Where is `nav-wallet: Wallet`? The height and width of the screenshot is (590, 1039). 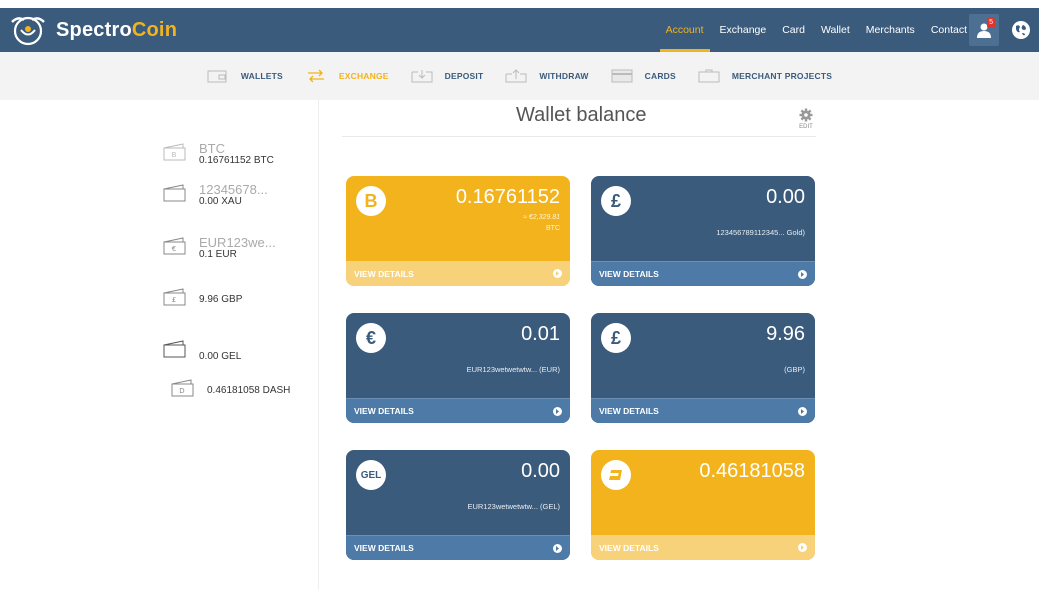 nav-wallet: Wallet is located at coordinates (835, 30).